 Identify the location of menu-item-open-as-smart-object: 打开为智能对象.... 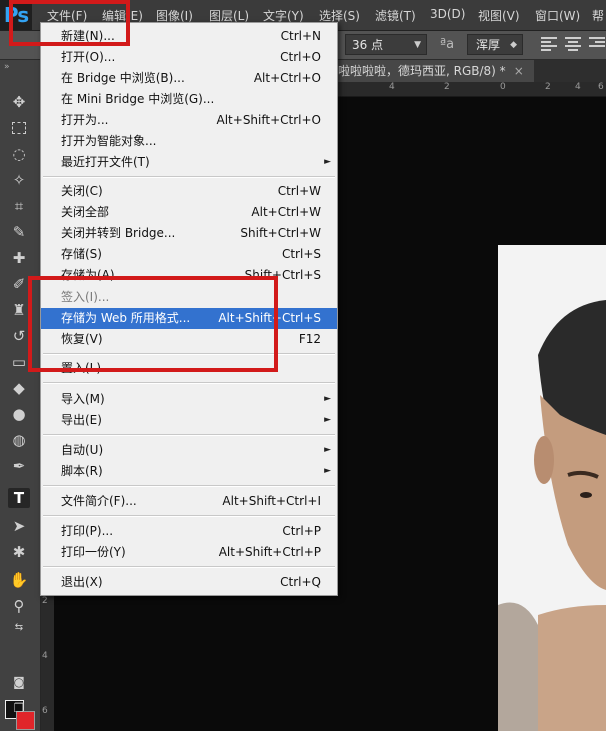
(189, 141).